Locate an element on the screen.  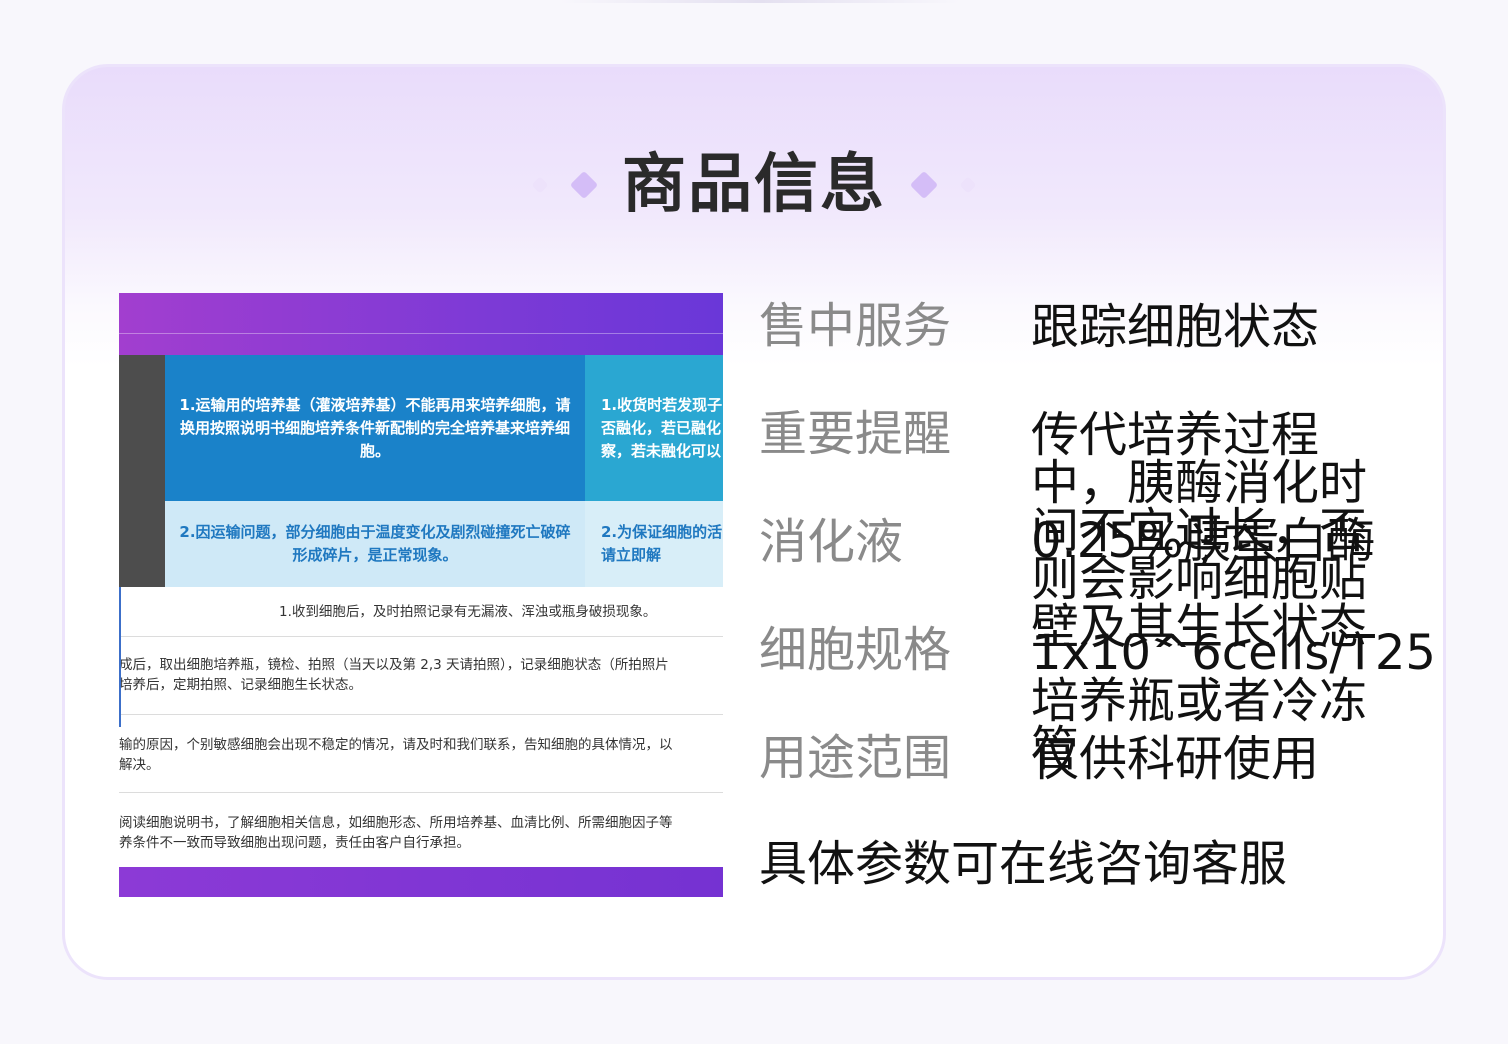
page-title: 商品信息 is located at coordinates (754, 185).